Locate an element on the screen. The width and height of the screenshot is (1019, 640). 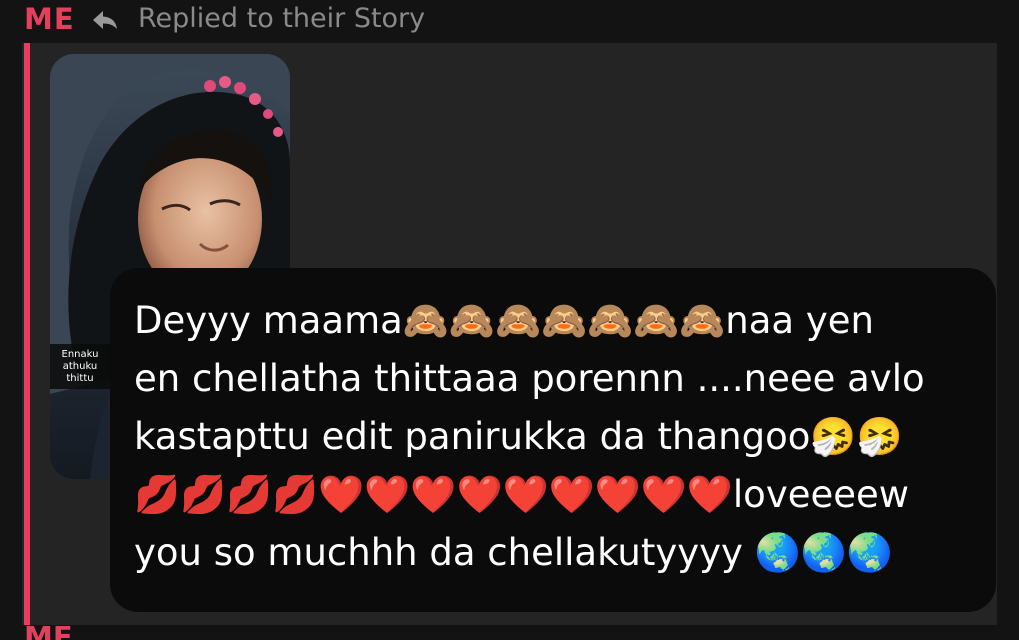
message-header: ME Replied to their Story is located at coordinates (509, 21).